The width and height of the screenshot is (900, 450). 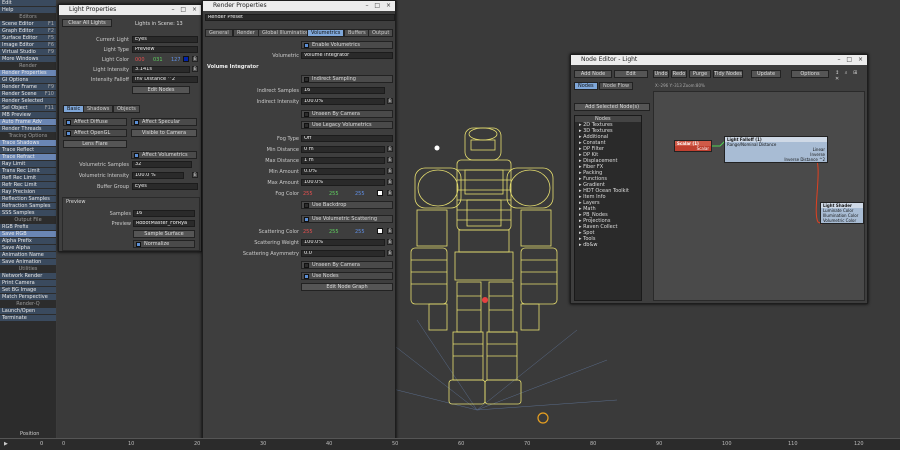 I want to click on fog-color-r: 255, so click(x=308, y=194).